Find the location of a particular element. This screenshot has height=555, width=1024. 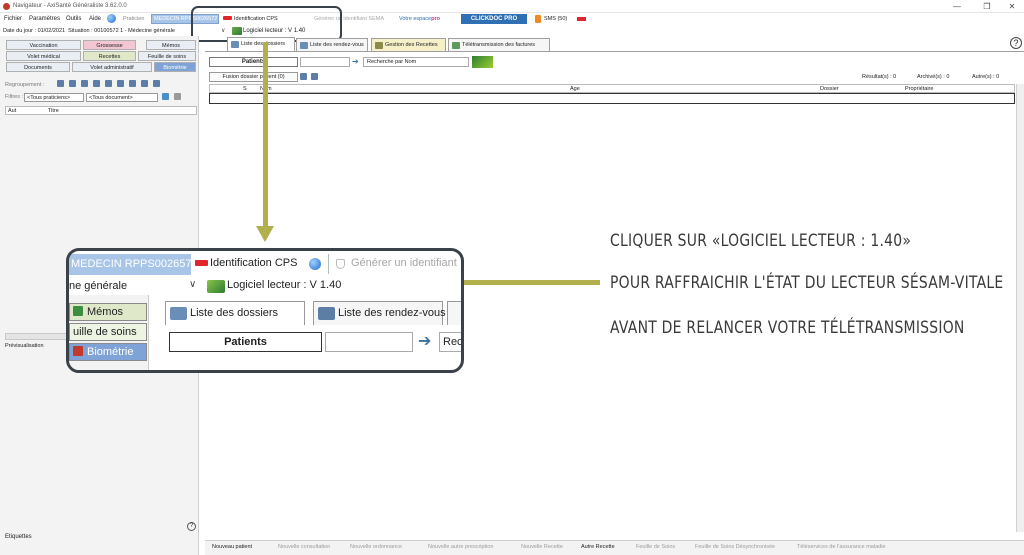

flag-icon is located at coordinates (581, 19).